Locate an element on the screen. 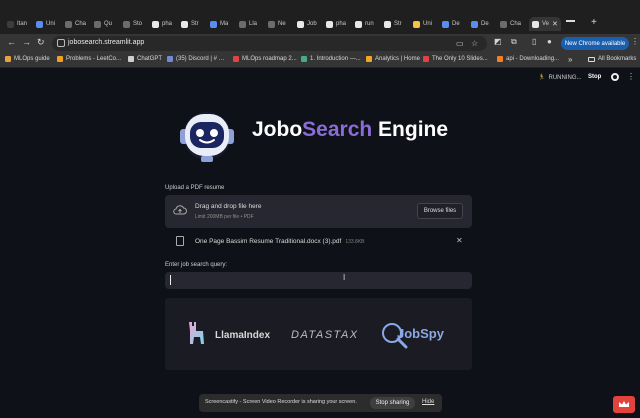  address-bar: jobosearch.streamlit.app ▭ ☆ is located at coordinates (269, 43).